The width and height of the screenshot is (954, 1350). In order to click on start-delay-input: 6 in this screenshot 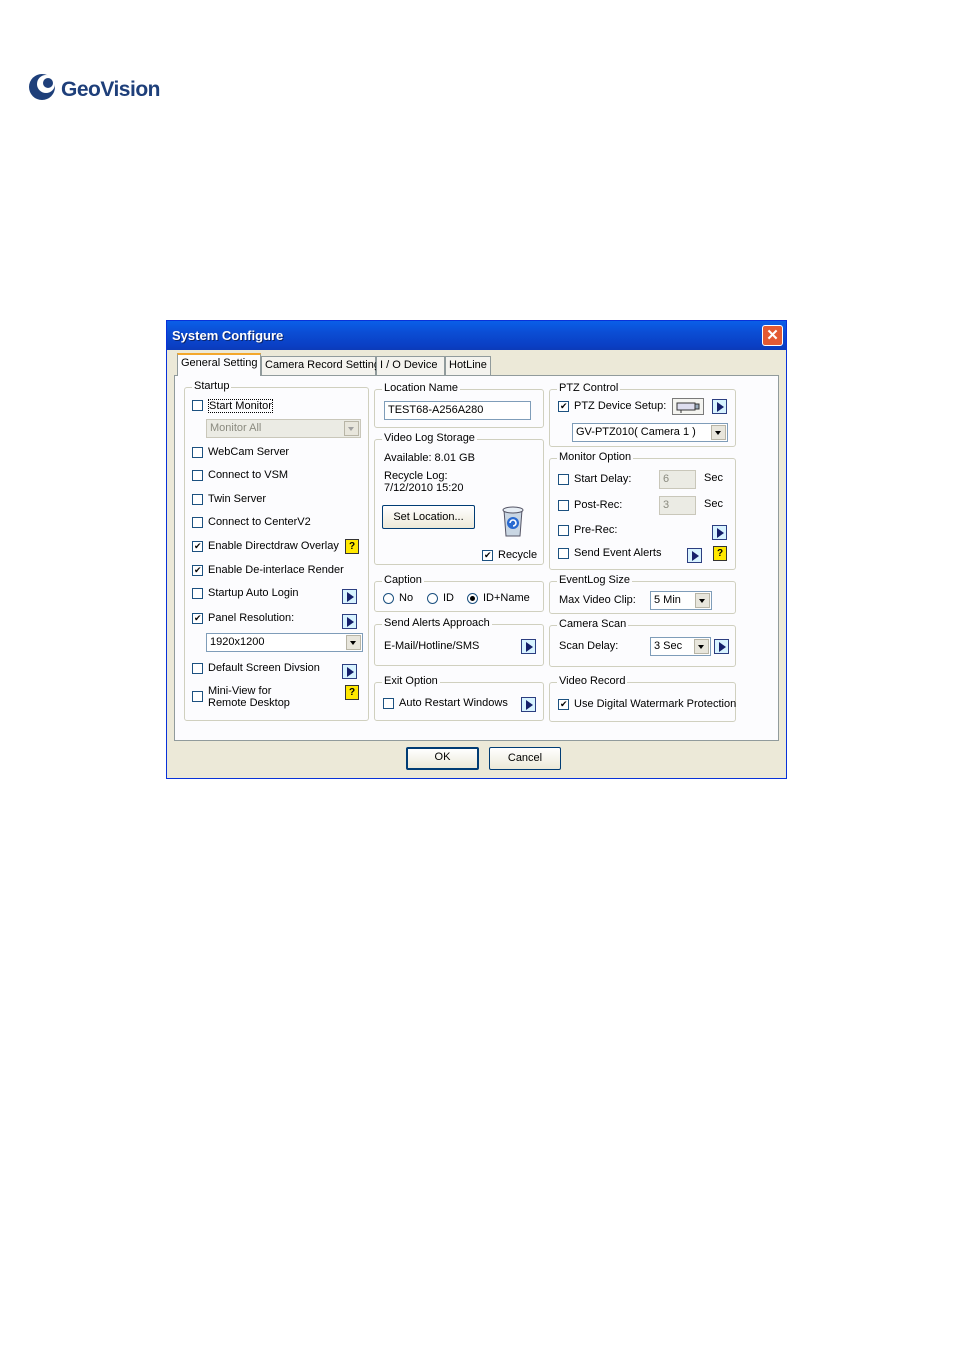, I will do `click(677, 479)`.